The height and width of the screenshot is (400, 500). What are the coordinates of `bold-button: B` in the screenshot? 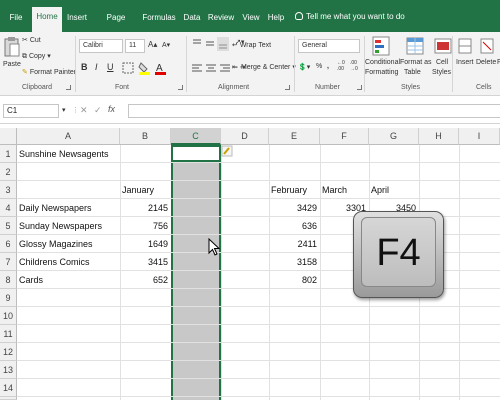 It's located at (84, 67).